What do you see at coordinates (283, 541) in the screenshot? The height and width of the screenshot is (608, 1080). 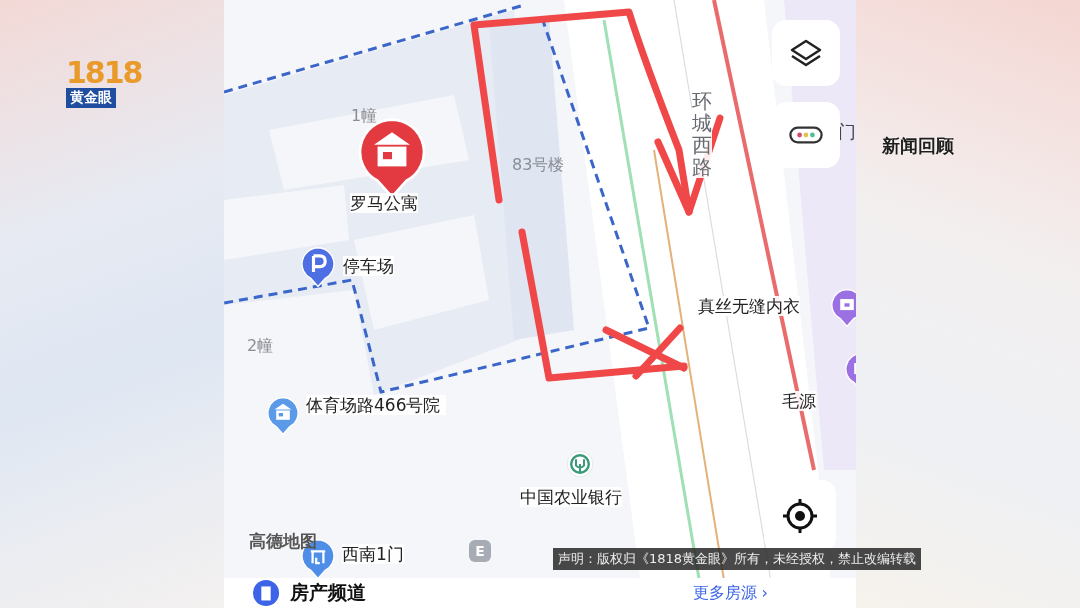 I see `map-logo: 高德地图` at bounding box center [283, 541].